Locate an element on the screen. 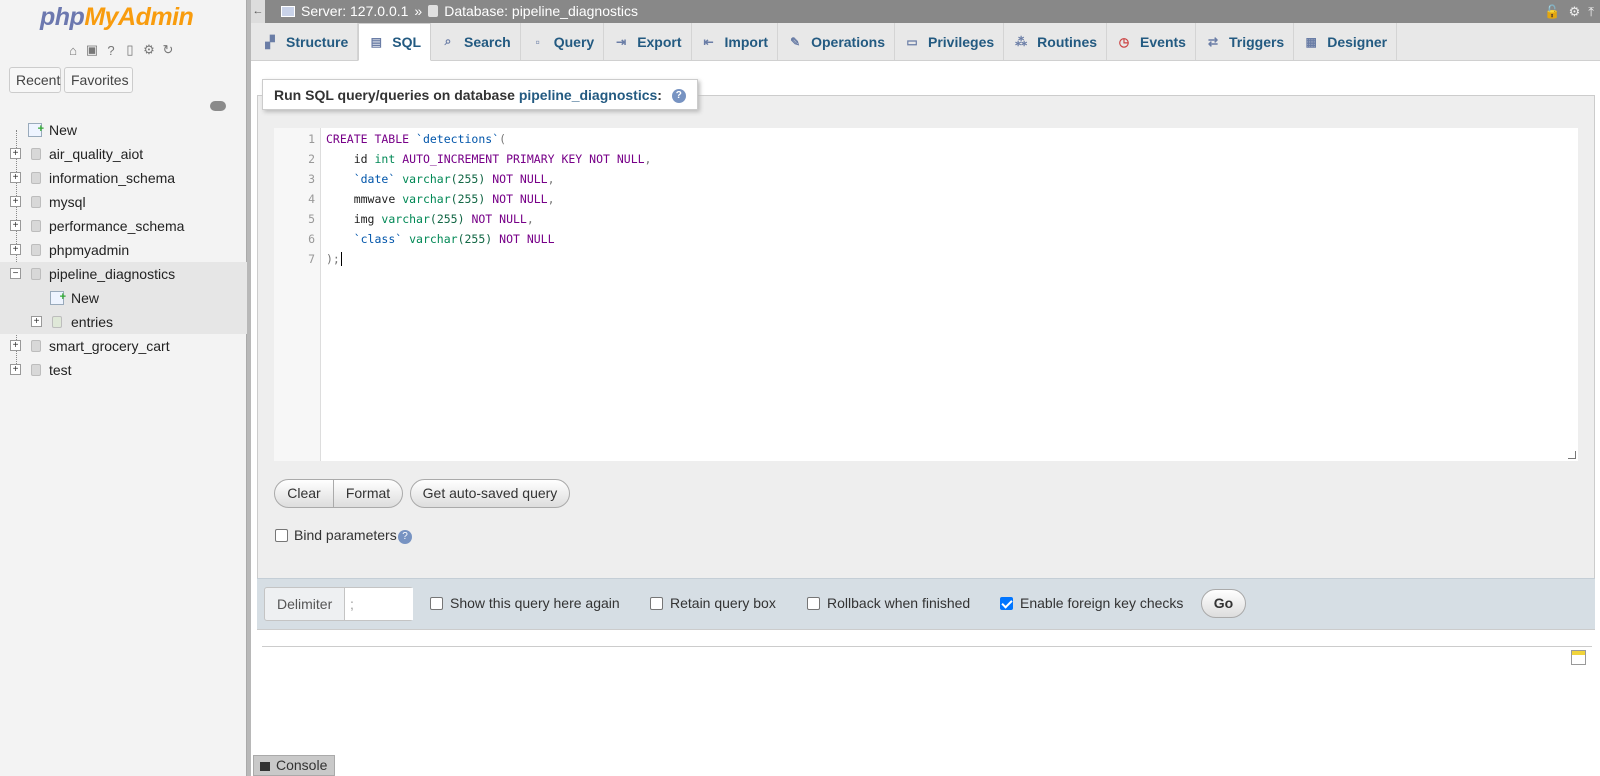 Image resolution: width=1600 pixels, height=776 pixels. tree-db-mysql: + mysql is located at coordinates (123, 202).